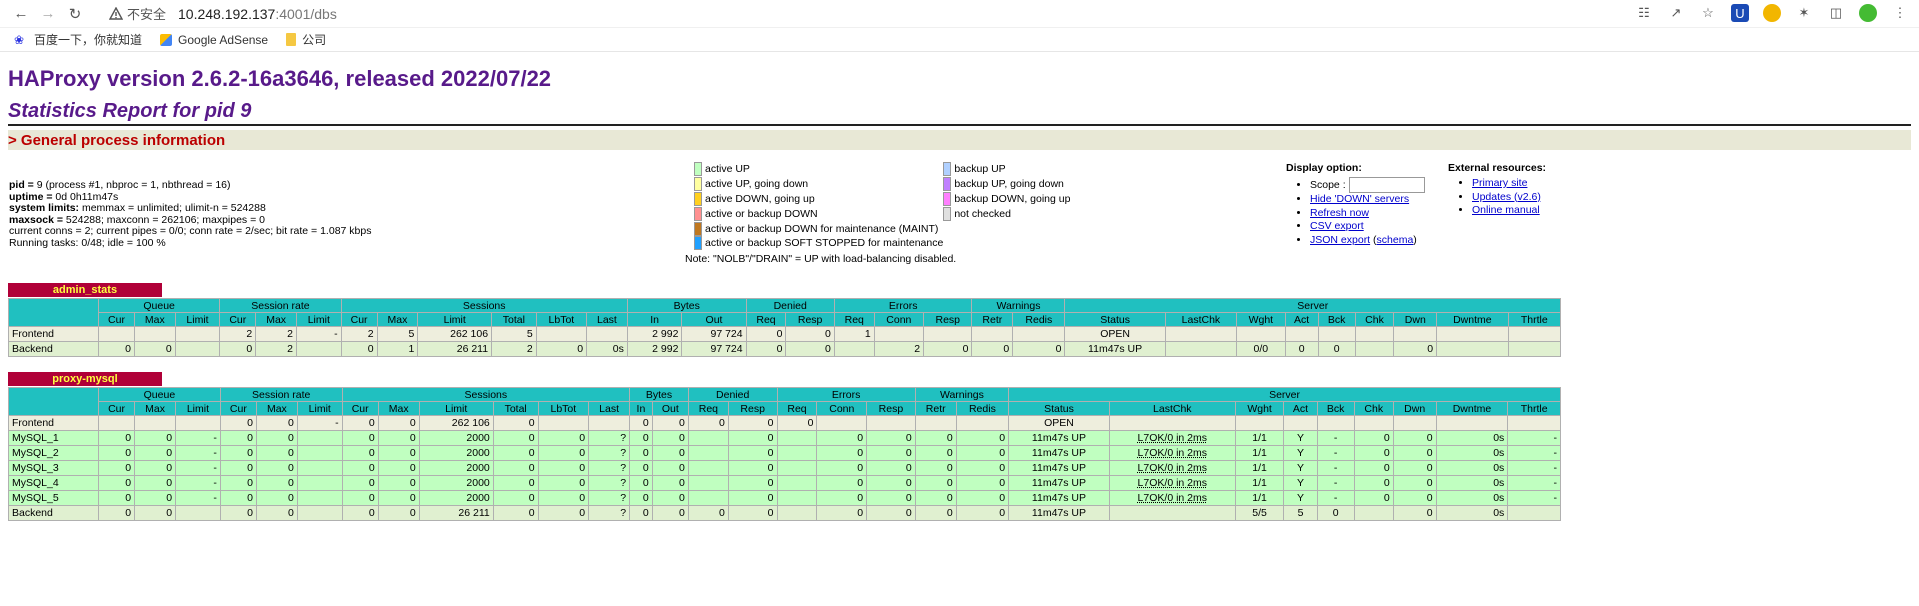 This screenshot has height=606, width=1919. Describe the element at coordinates (214, 40) in the screenshot. I see `bookmark-adsense: Google AdSense` at that location.